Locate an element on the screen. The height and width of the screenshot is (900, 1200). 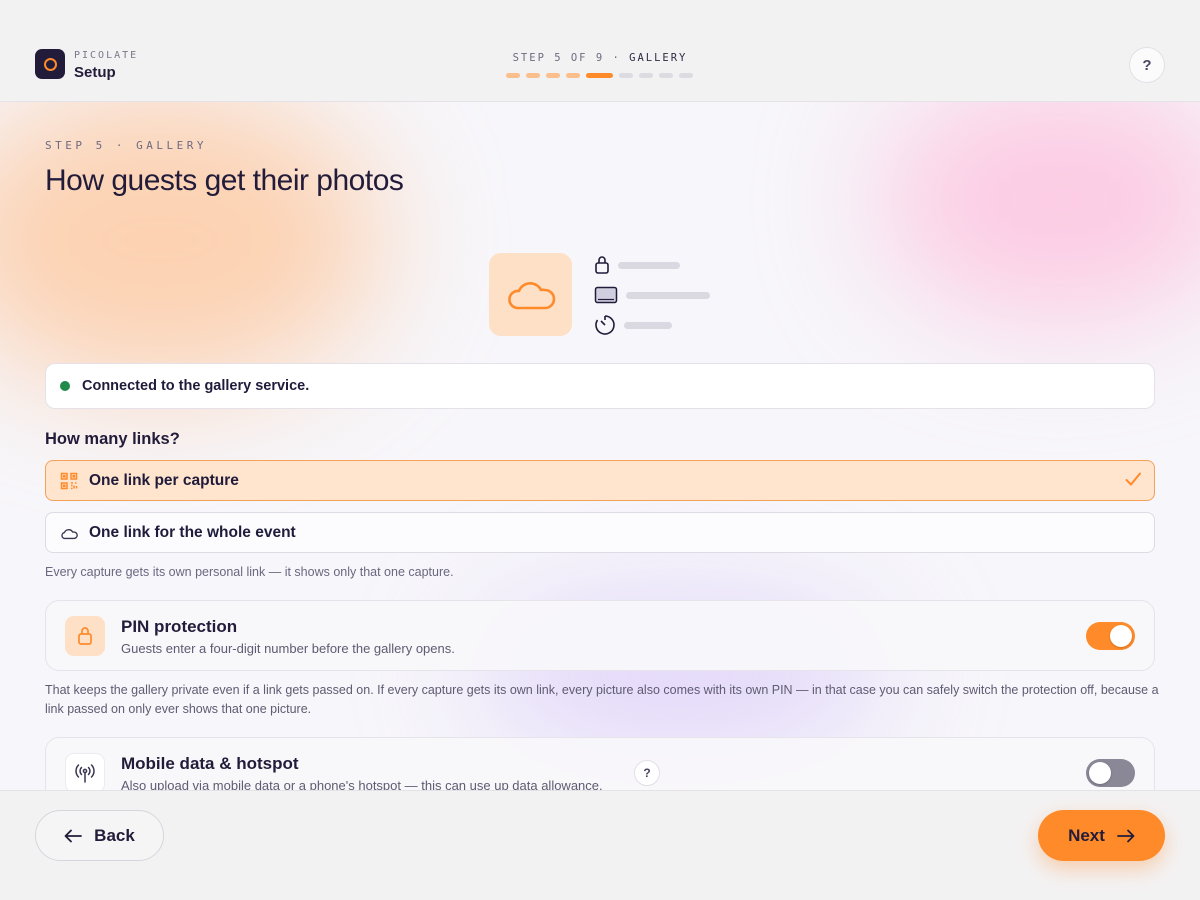
connection-status: Connected to the gallery service. is located at coordinates (600, 386).